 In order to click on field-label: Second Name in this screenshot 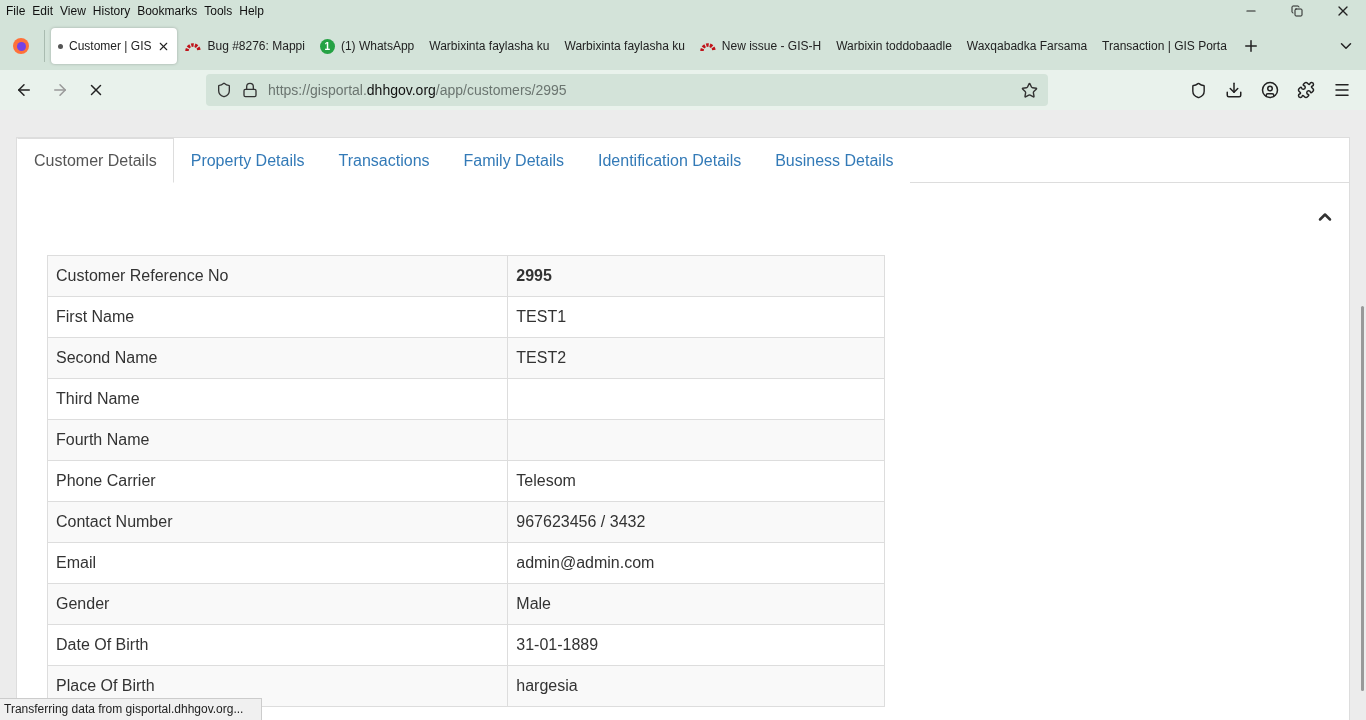, I will do `click(277, 358)`.